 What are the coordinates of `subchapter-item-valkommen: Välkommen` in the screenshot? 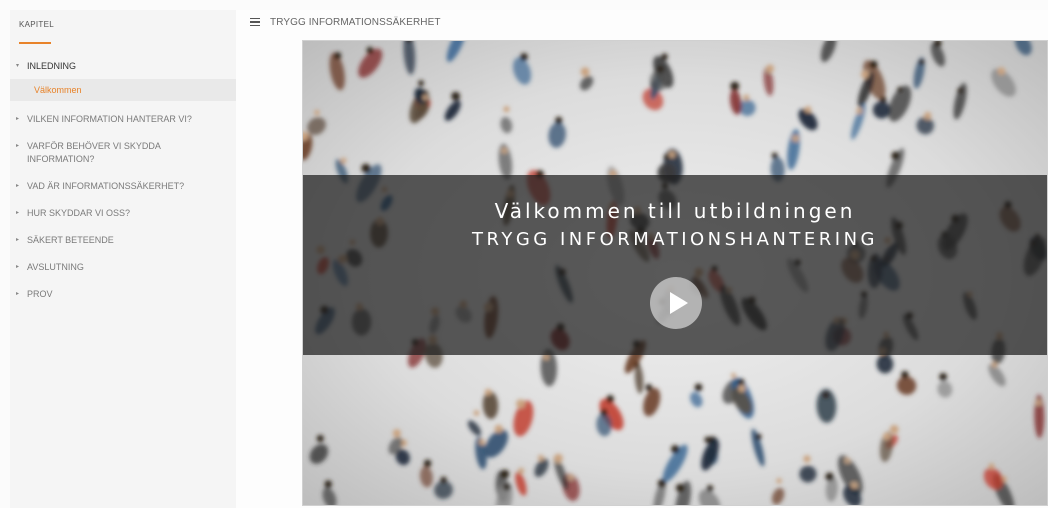 It's located at (123, 90).